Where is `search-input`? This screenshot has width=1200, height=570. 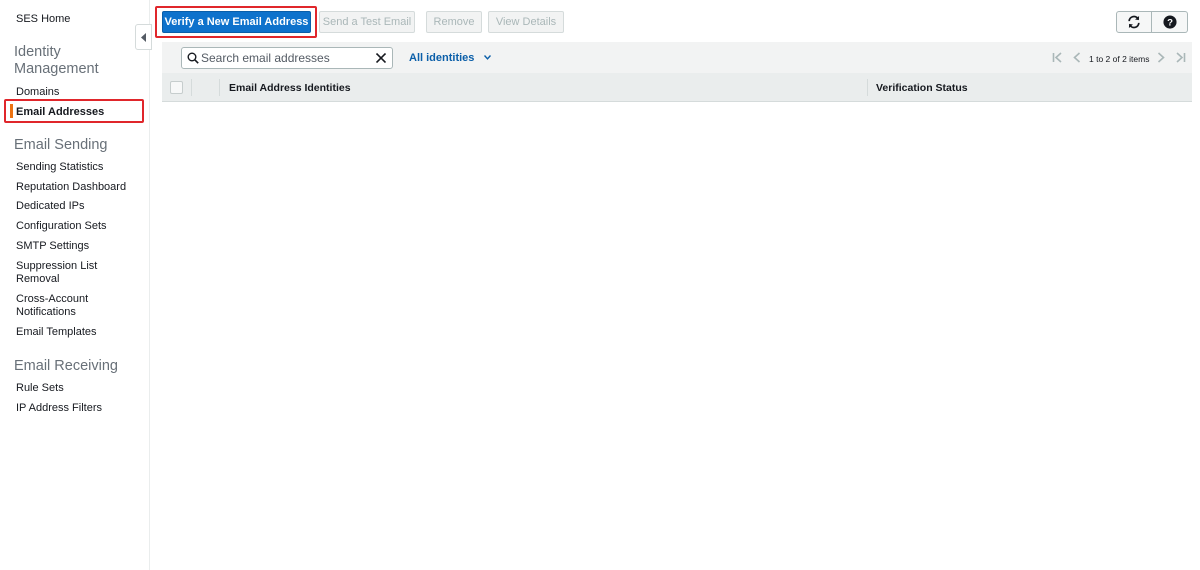 search-input is located at coordinates (286, 58).